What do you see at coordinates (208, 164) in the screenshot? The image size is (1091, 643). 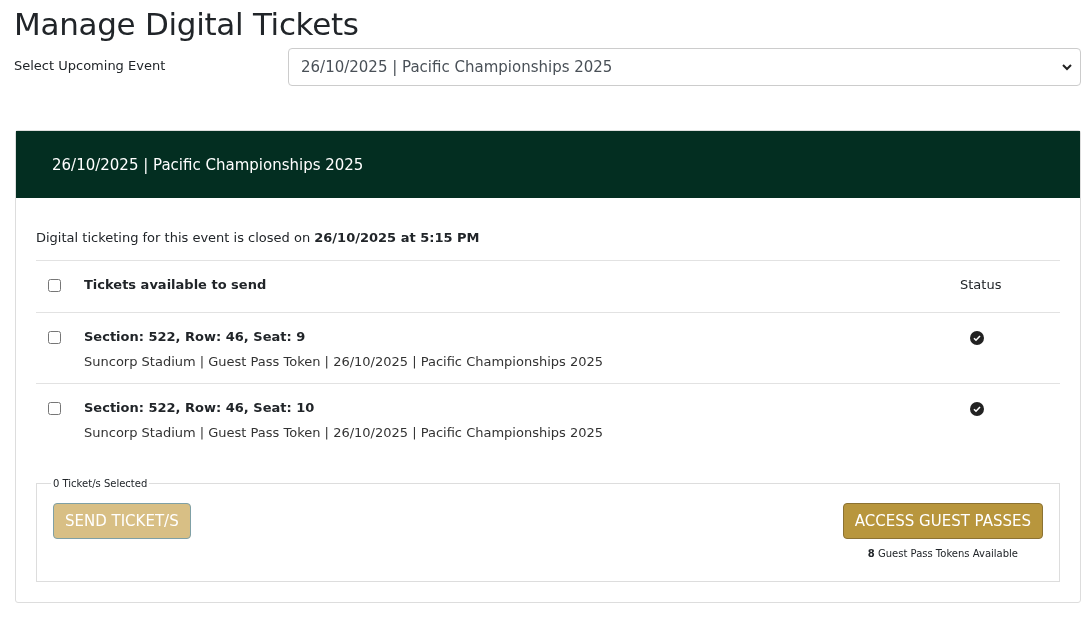 I see `card-title: 26/10/2025 | Pacific Championships 2025` at bounding box center [208, 164].